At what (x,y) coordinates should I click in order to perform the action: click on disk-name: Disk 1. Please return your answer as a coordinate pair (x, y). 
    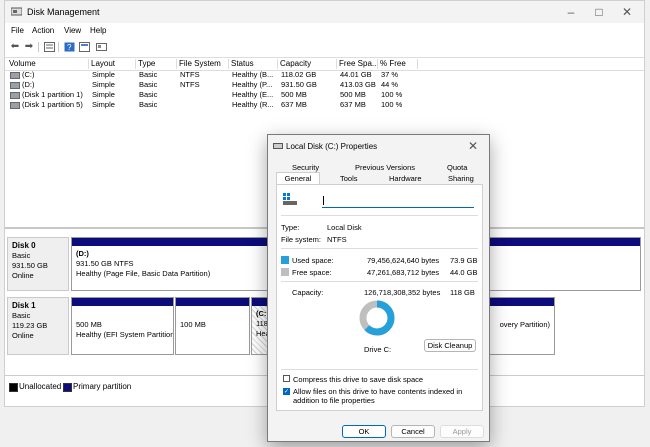
    Looking at the image, I should click on (24, 305).